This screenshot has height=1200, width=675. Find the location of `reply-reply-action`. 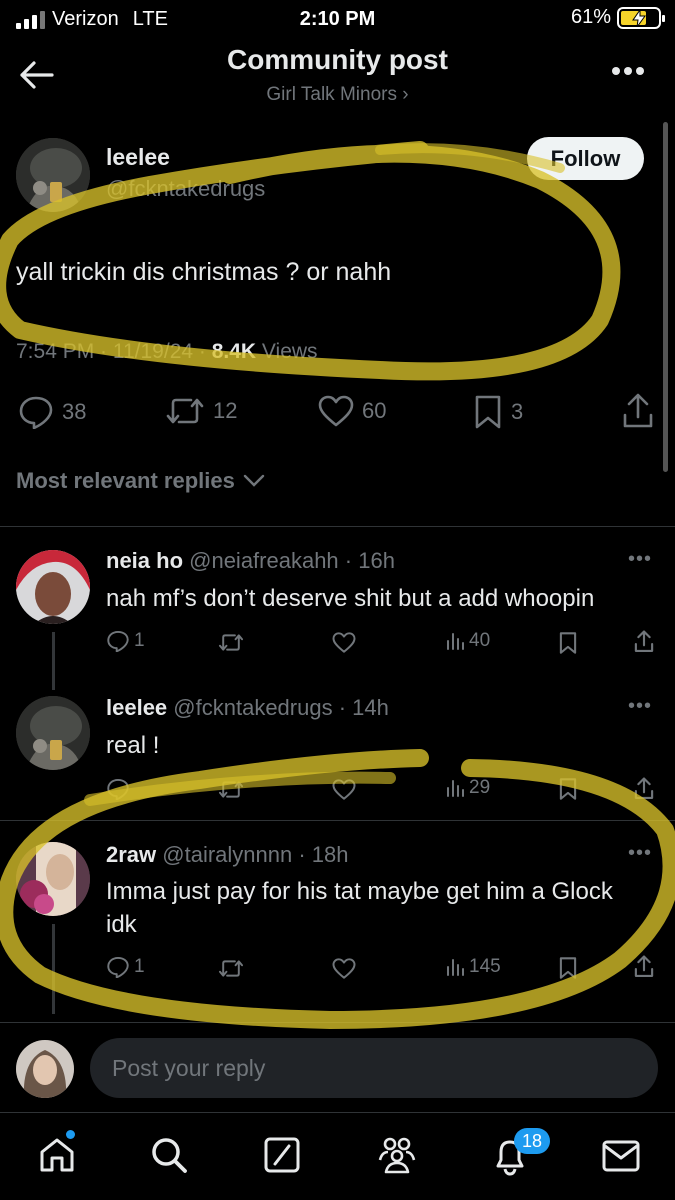

reply-reply-action is located at coordinates (118, 789).